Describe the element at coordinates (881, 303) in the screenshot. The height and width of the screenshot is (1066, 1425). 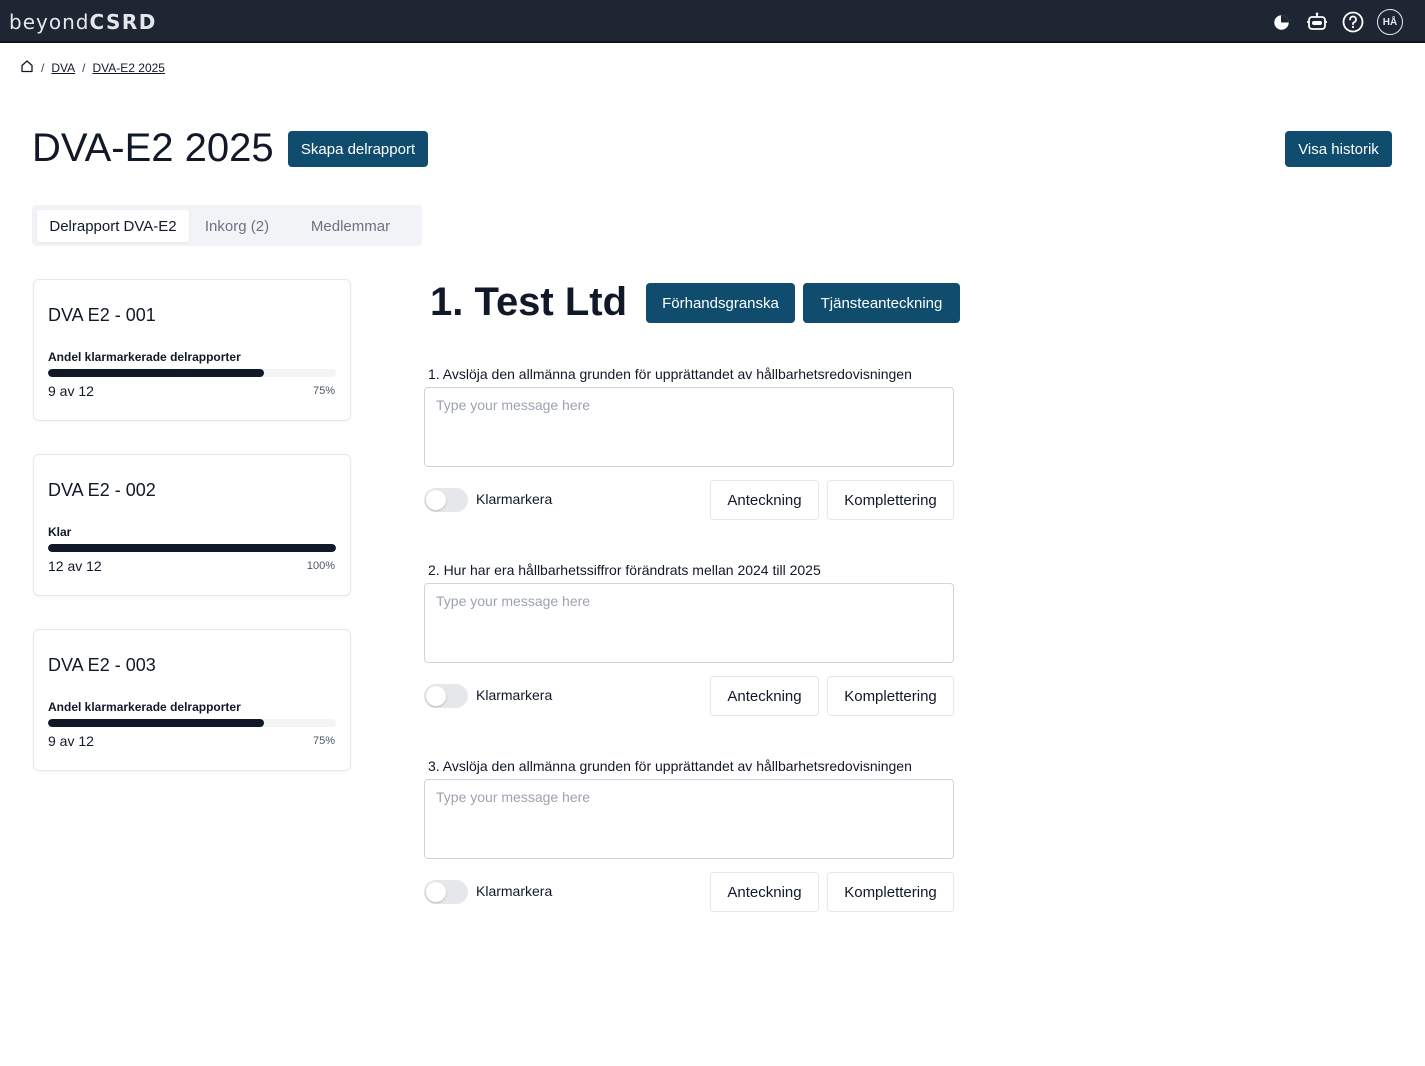
I see `service-note-button: Tjänsteanteckning` at that location.